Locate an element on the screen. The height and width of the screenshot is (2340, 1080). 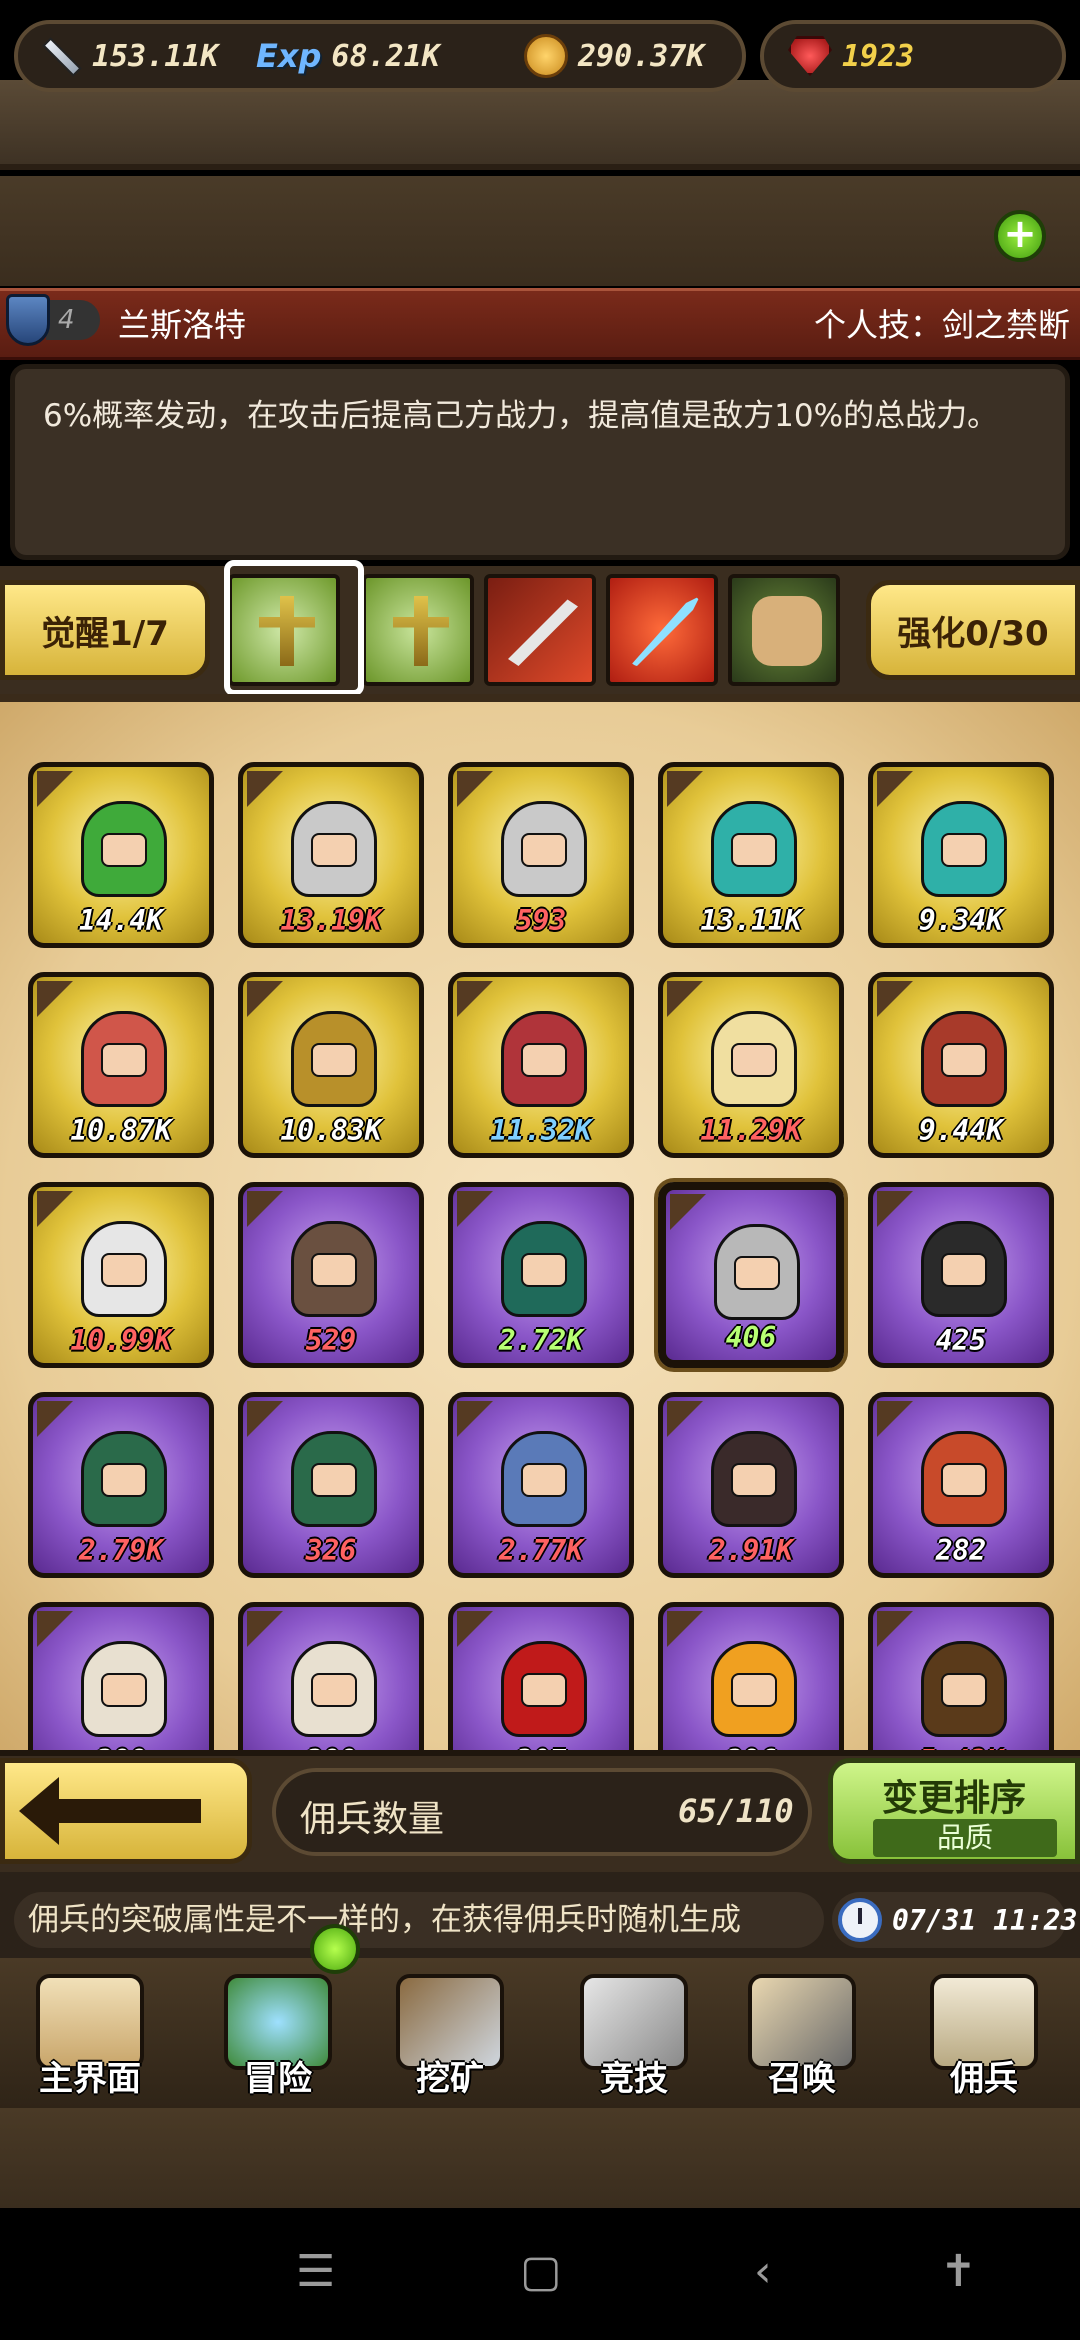
mercenary-count-value: 65/110 is located at coordinates (736, 1811).